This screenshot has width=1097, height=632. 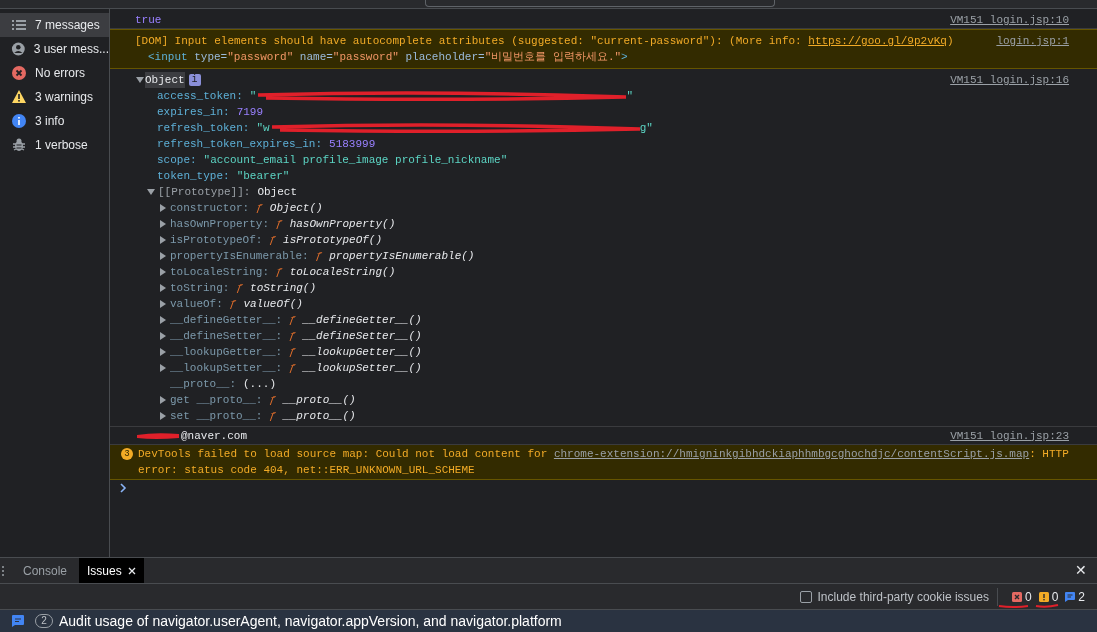 I want to click on property-value: toString(), so click(x=283, y=288).